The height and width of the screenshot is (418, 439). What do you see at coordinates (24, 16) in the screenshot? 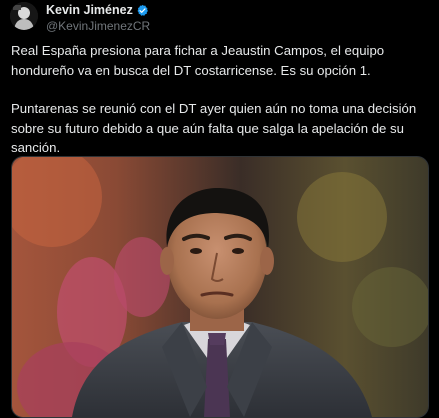
I see `avatar` at bounding box center [24, 16].